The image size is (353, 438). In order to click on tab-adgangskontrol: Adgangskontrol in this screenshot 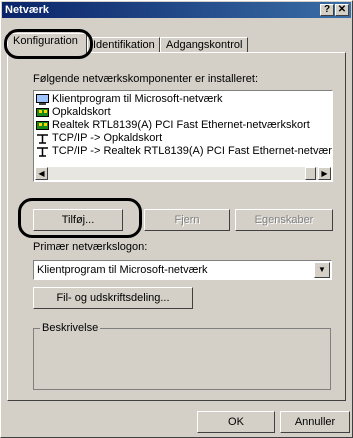, I will do `click(204, 45)`.